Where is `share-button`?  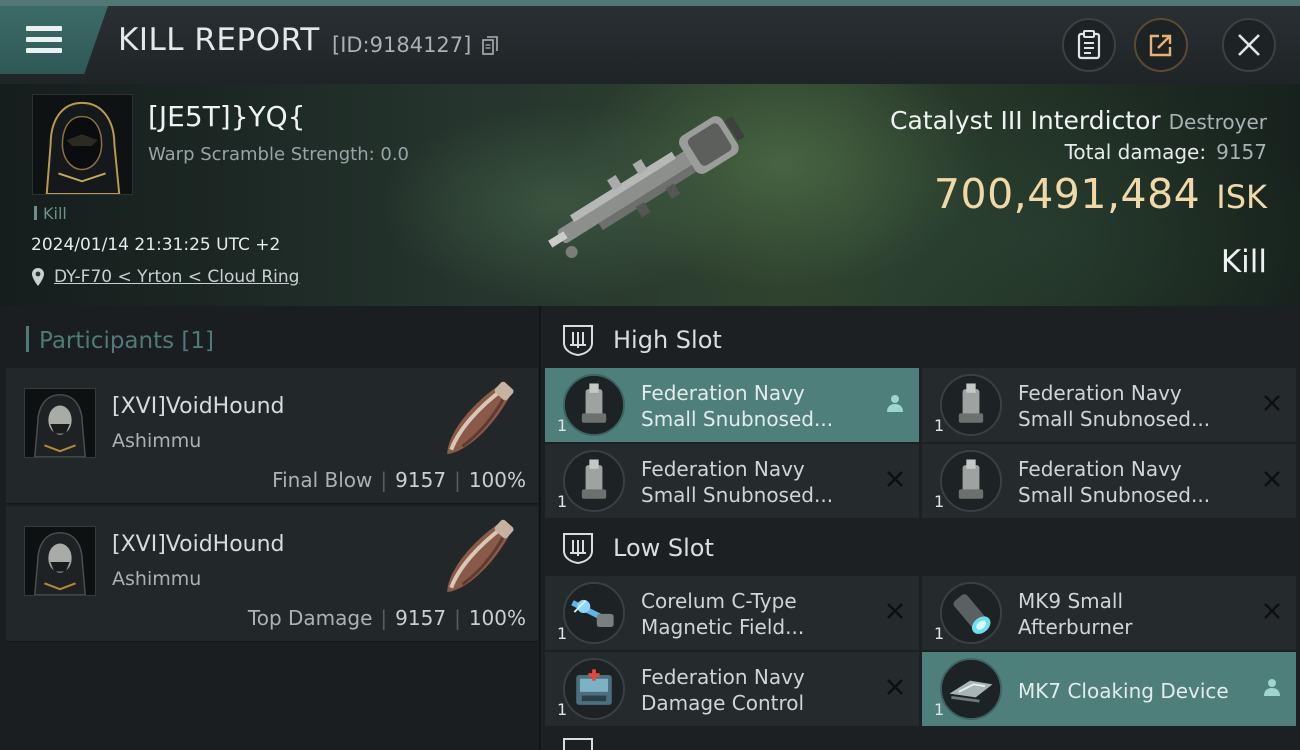
share-button is located at coordinates (1161, 45).